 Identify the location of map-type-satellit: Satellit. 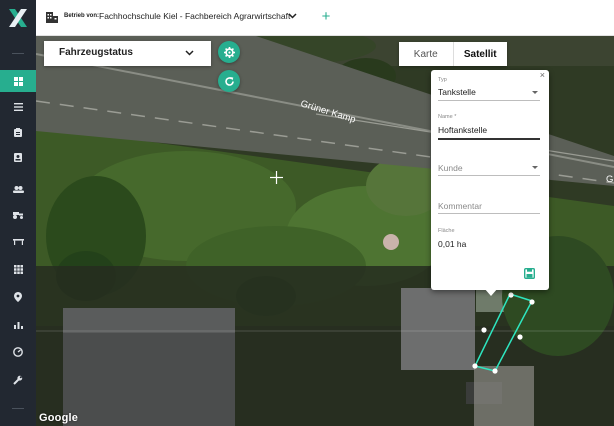
(480, 54).